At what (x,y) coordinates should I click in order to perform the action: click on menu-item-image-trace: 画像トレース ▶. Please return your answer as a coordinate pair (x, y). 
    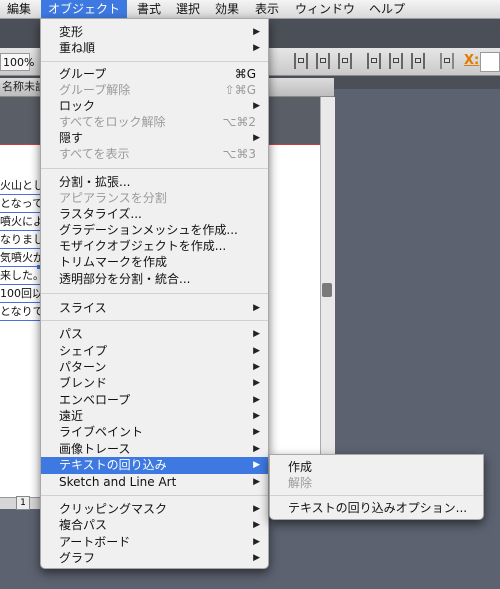
    Looking at the image, I should click on (154, 449).